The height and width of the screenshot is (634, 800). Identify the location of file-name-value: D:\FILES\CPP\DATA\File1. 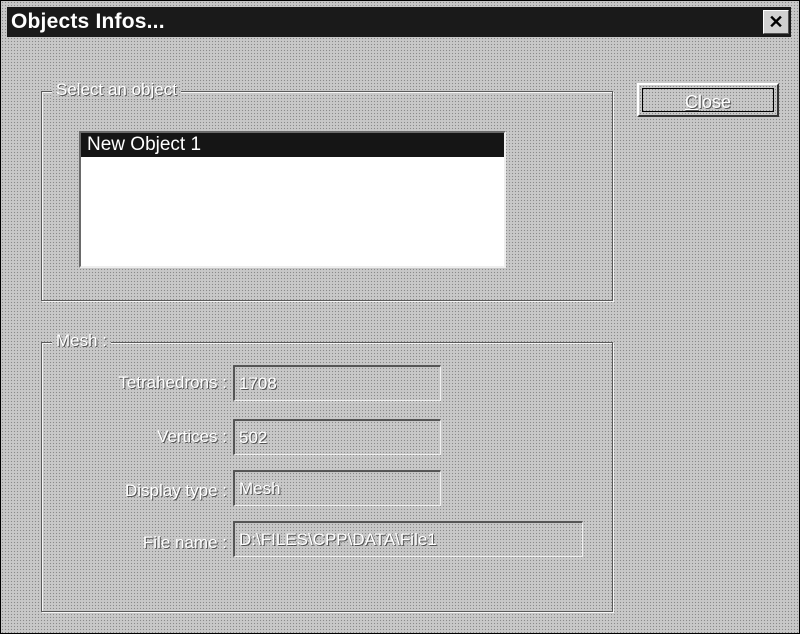
(408, 539).